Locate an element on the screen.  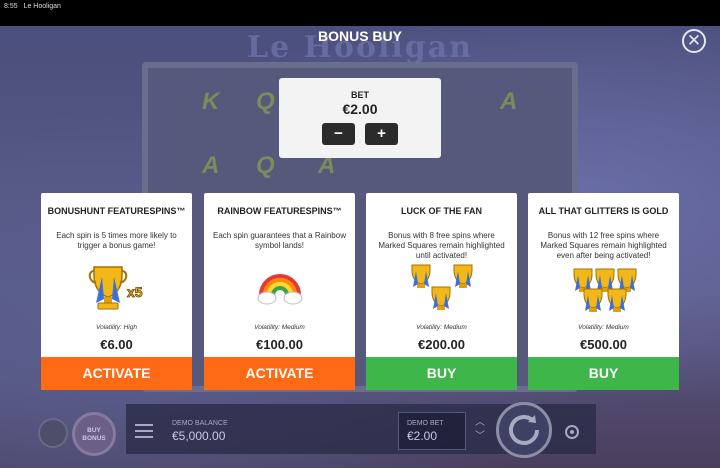
card-title: BONUSHUNT FEATURESPINS™ is located at coordinates (116, 211).